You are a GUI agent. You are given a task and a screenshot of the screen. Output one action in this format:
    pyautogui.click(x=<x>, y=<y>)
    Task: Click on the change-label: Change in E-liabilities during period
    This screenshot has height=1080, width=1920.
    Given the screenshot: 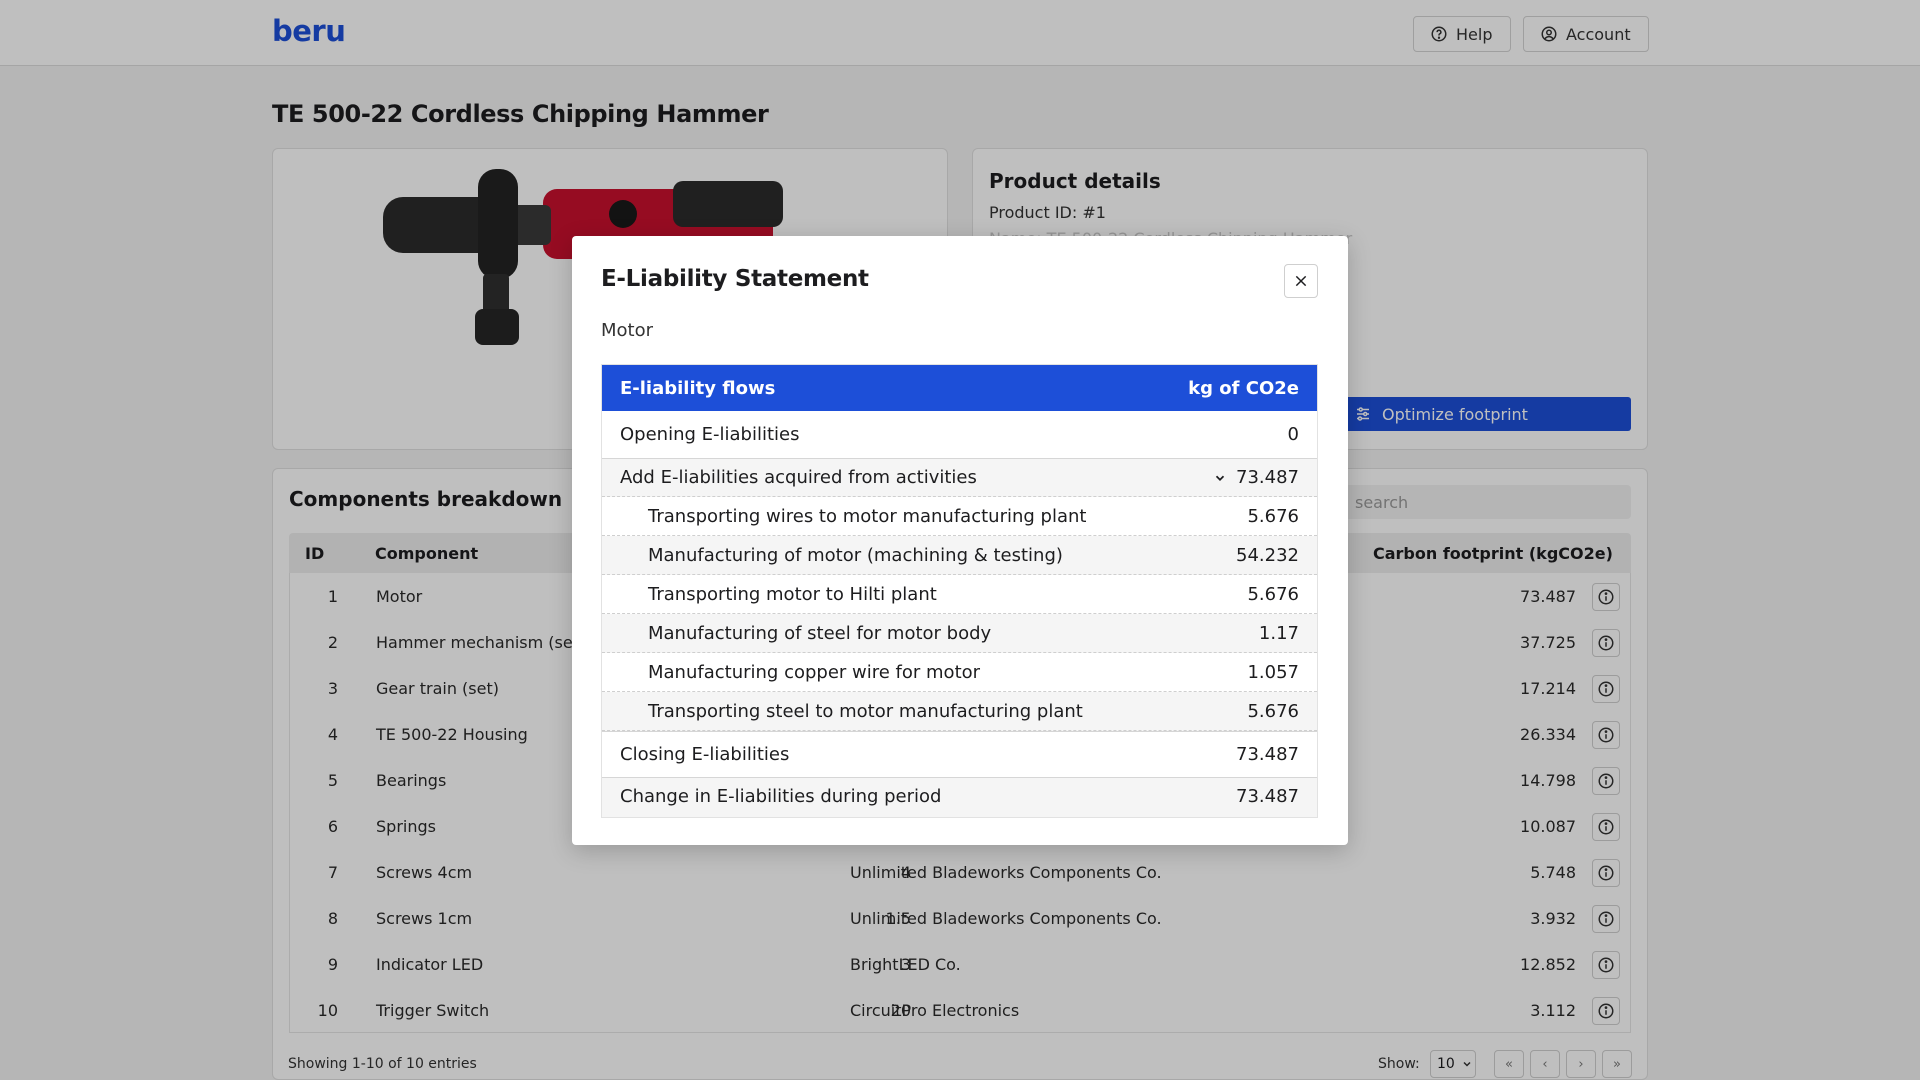 What is the action you would take?
    pyautogui.click(x=781, y=796)
    